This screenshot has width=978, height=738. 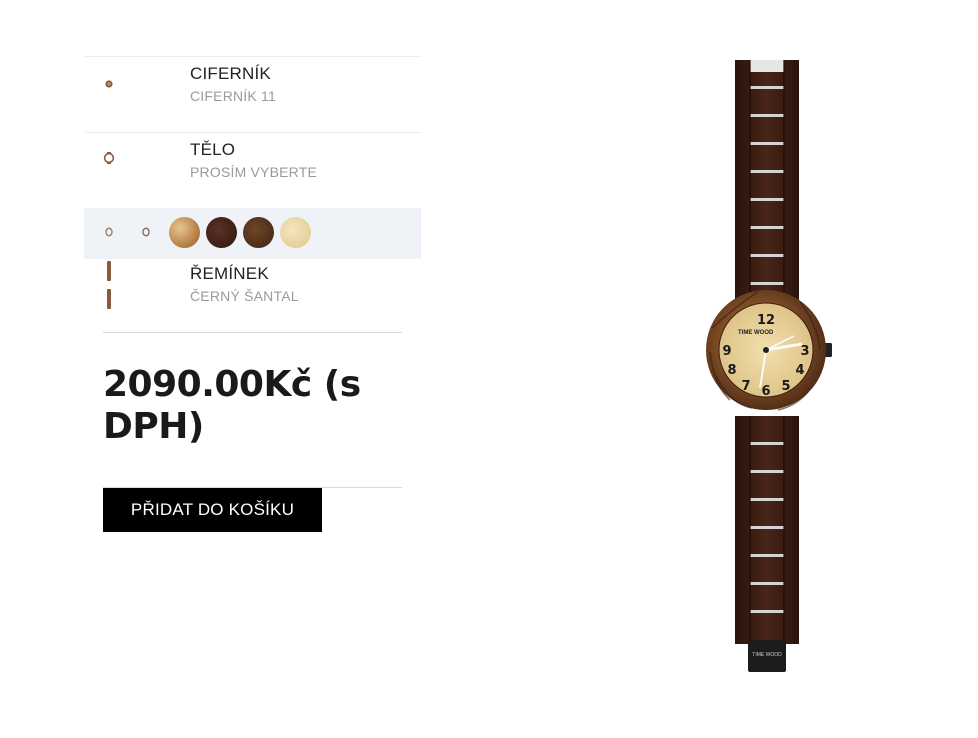 I want to click on case-small-icon, so click(x=109, y=232).